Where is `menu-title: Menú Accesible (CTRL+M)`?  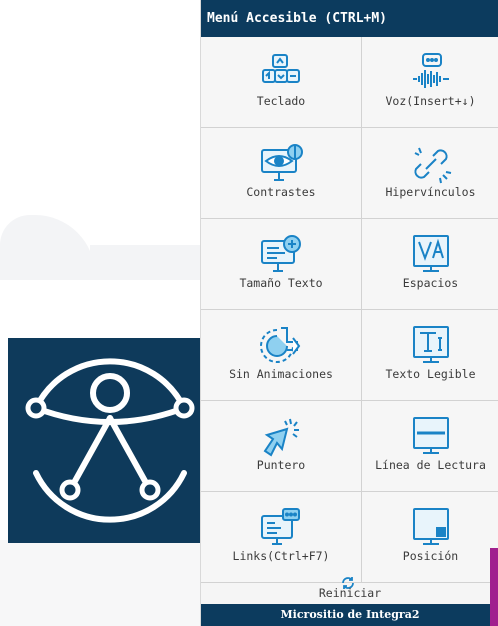
menu-title: Menú Accesible (CTRL+M) is located at coordinates (349, 18).